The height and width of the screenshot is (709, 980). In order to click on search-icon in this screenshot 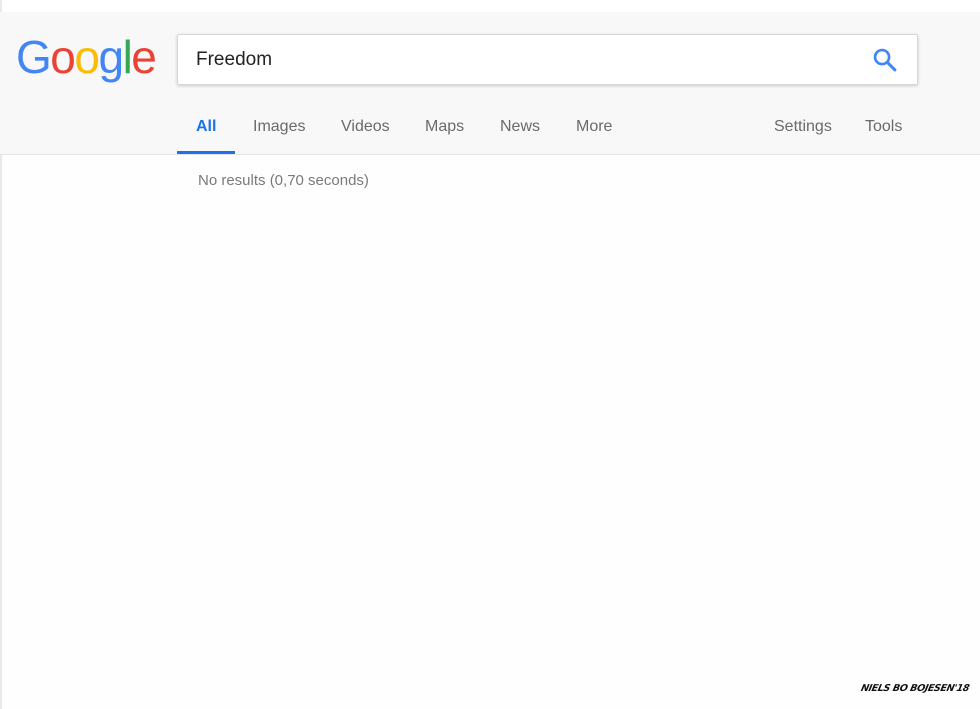, I will do `click(885, 60)`.